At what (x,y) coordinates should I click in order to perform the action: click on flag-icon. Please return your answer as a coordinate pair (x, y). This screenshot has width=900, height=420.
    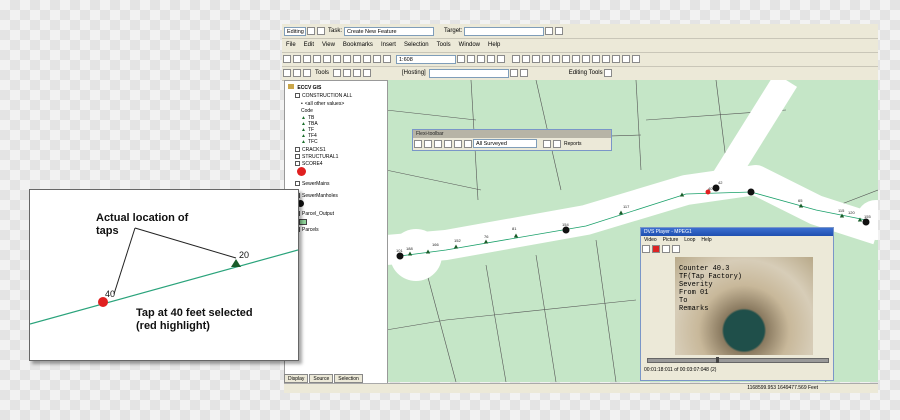
    Looking at the image, I should click on (438, 143).